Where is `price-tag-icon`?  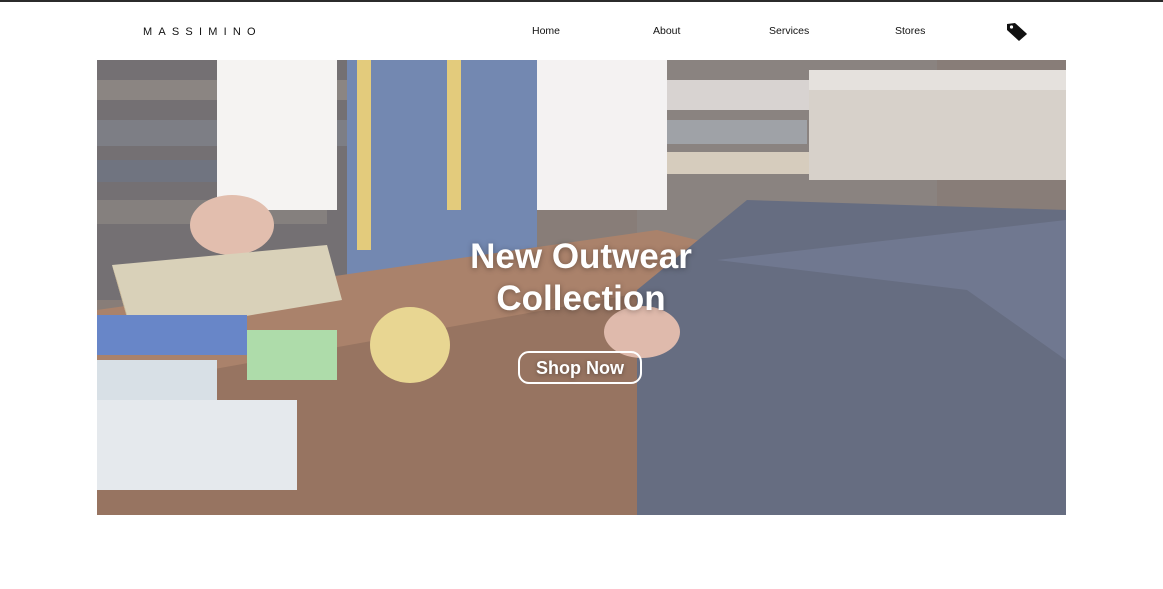
price-tag-icon is located at coordinates (1017, 32).